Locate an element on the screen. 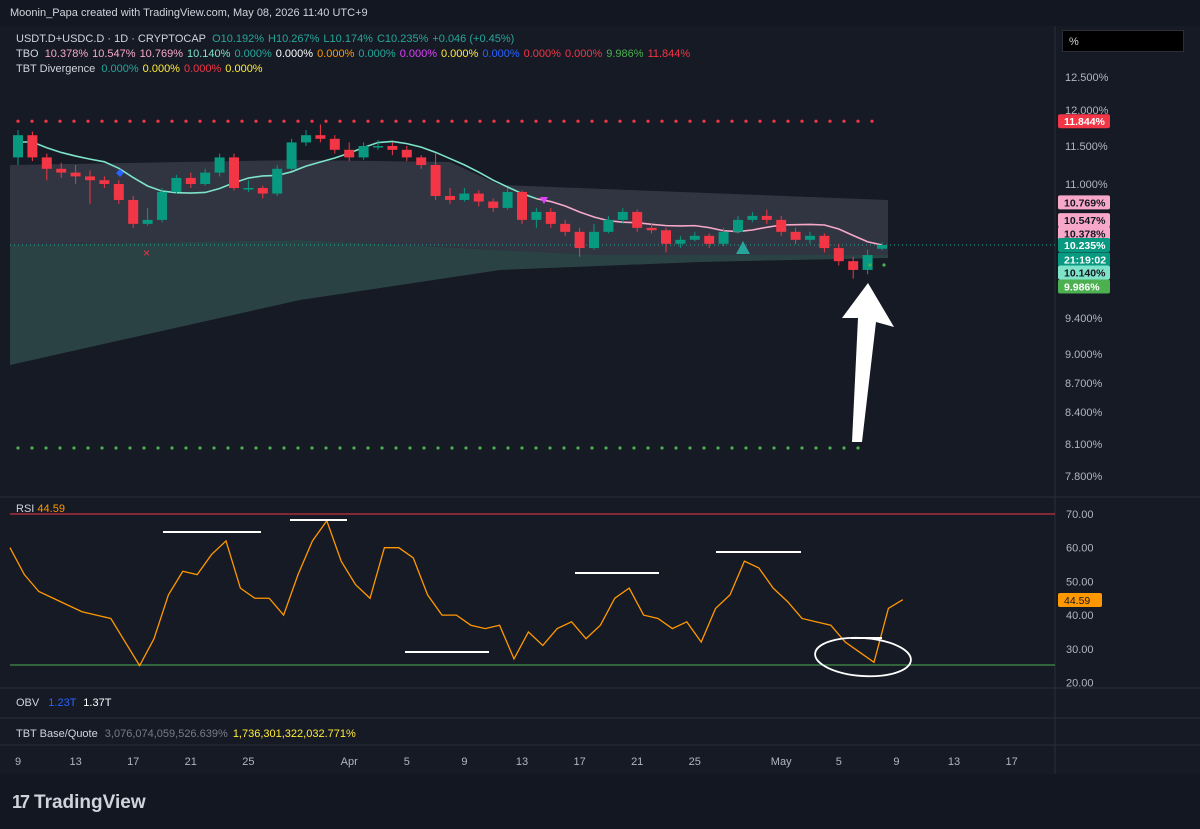  tbo-value: 9.986% is located at coordinates (625, 54).